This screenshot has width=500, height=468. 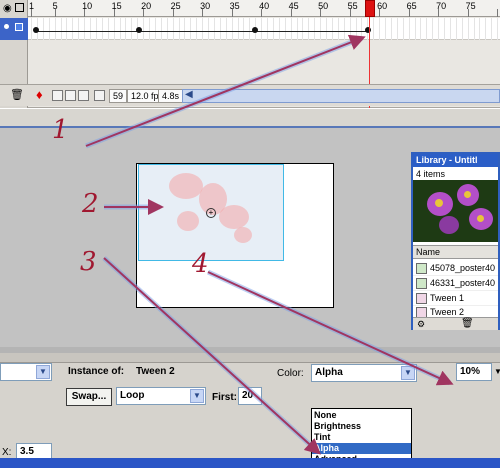 I want to click on color-option-brightness: Brightness, so click(x=361, y=426).